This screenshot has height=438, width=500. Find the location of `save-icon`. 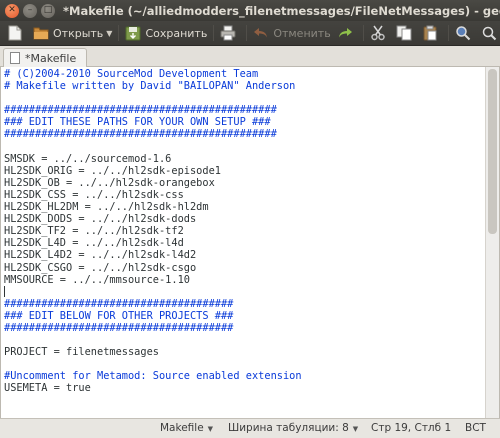

save-icon is located at coordinates (133, 33).